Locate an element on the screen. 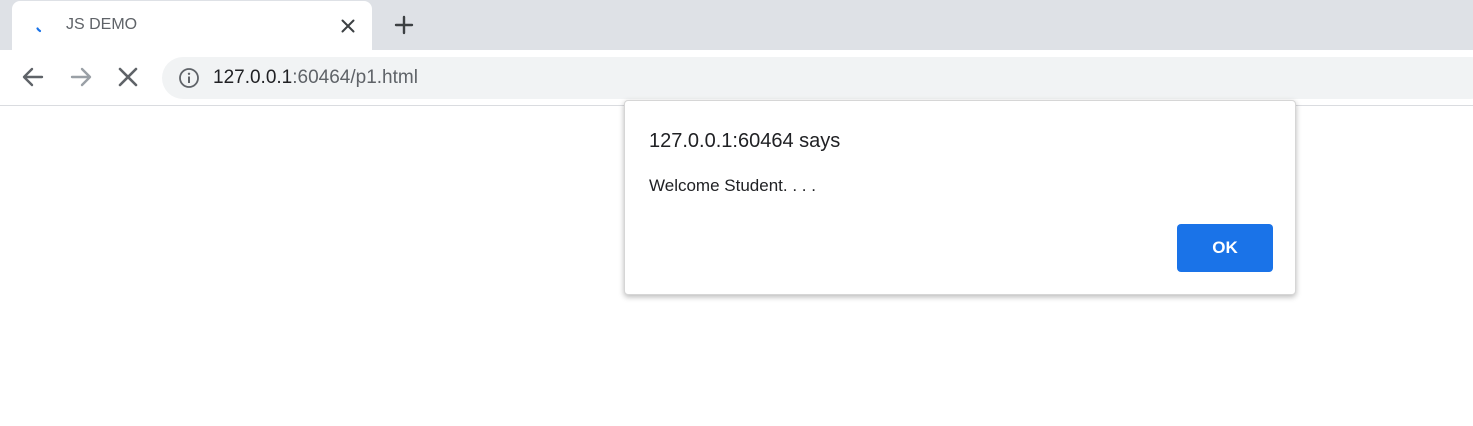 The width and height of the screenshot is (1473, 426). url-path: :60464/p1.html is located at coordinates (355, 77).